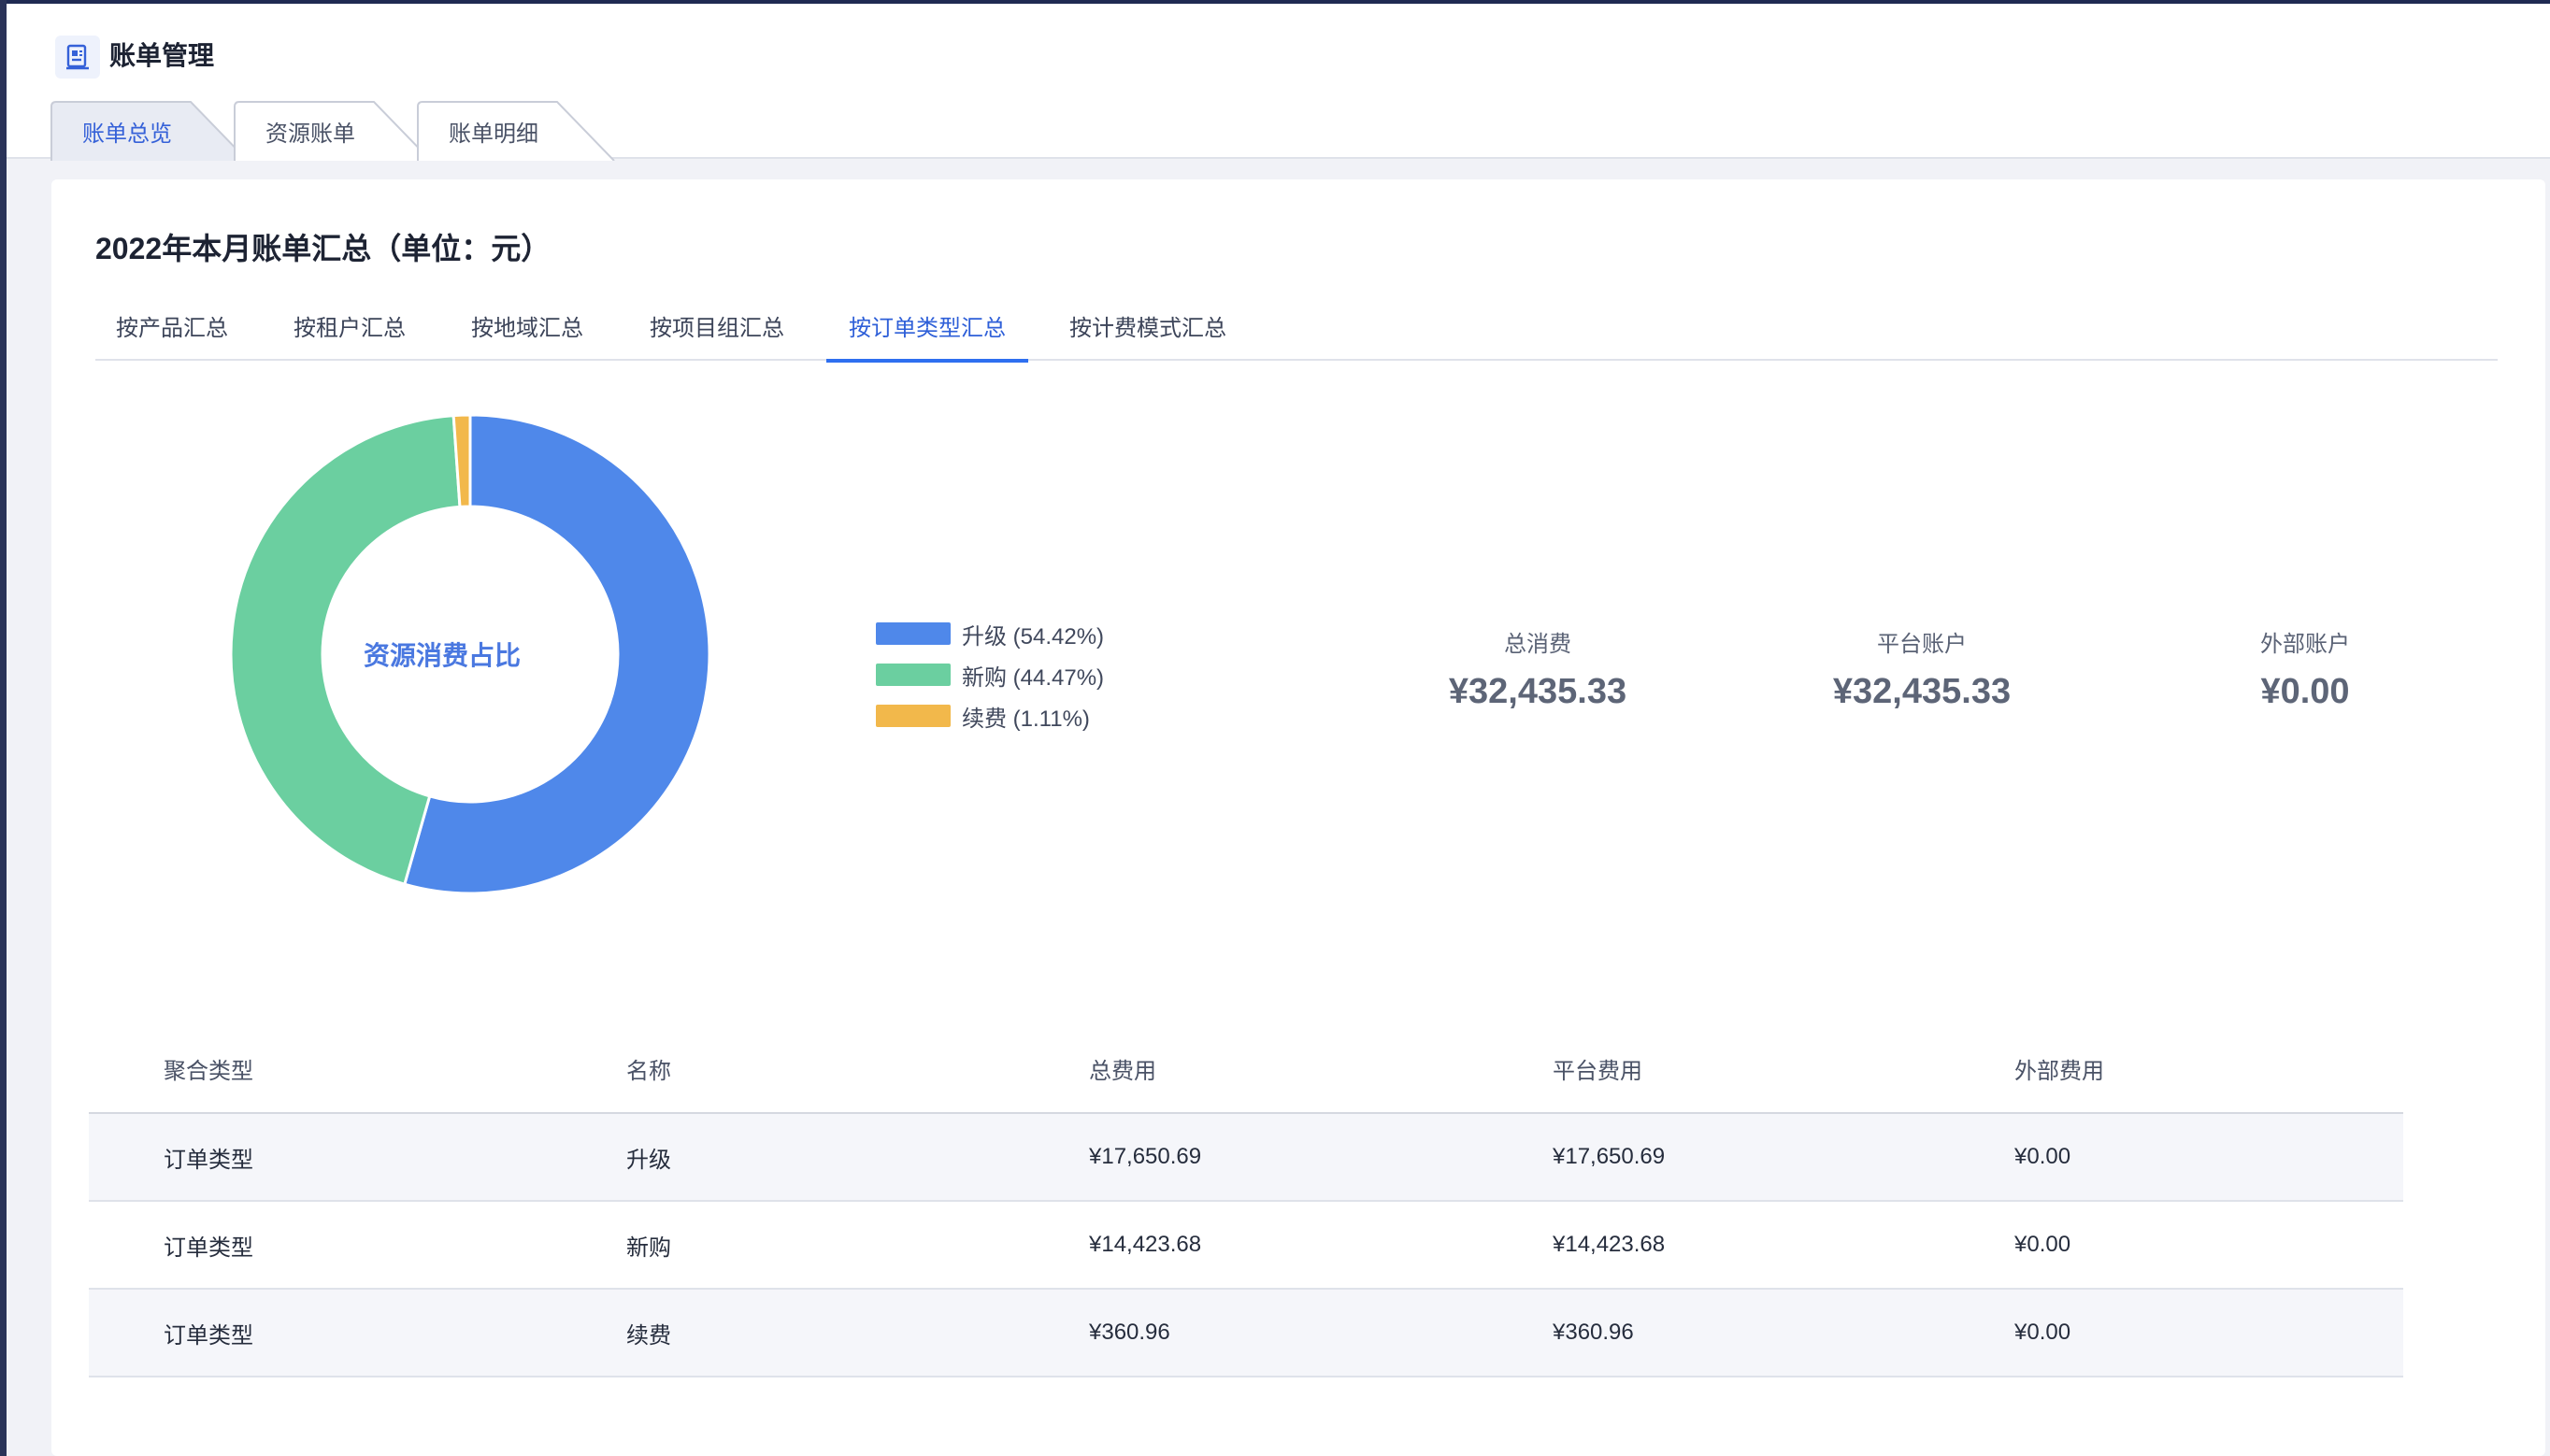 Image resolution: width=2550 pixels, height=1456 pixels. I want to click on column-header-total-cost: 总费用, so click(1122, 1068).